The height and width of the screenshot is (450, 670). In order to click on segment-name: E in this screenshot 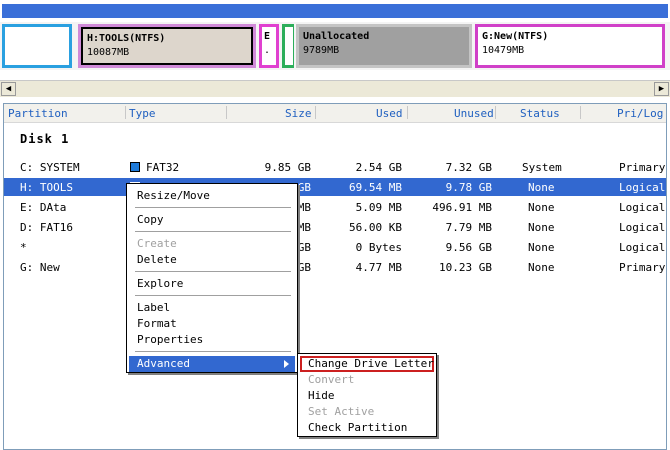, I will do `click(267, 36)`.